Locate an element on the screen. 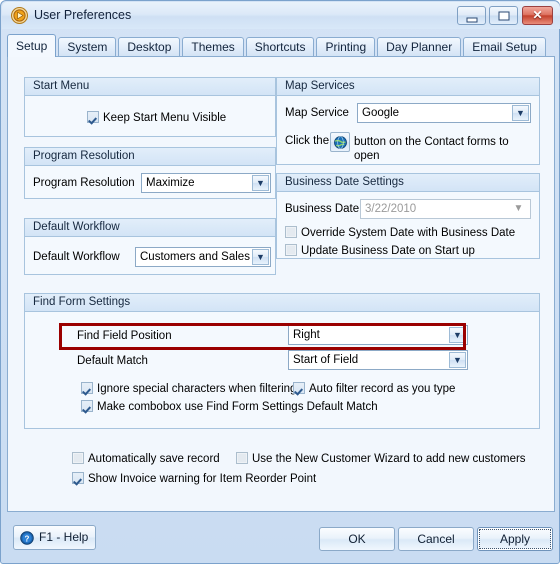 The height and width of the screenshot is (564, 560). checkbox-ignore-special-characters: Ignore special characters when filtering is located at coordinates (188, 389).